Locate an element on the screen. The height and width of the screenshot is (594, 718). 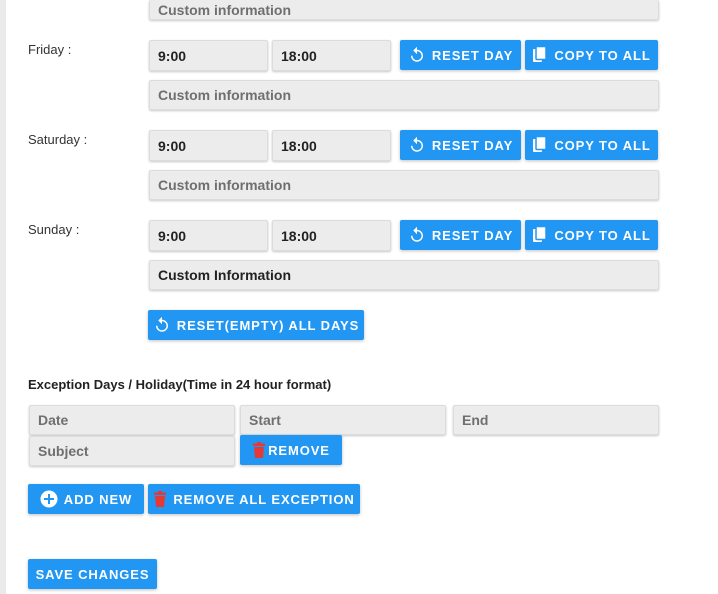
sunday-copy-to-all-button: COPY TO ALL is located at coordinates (591, 235).